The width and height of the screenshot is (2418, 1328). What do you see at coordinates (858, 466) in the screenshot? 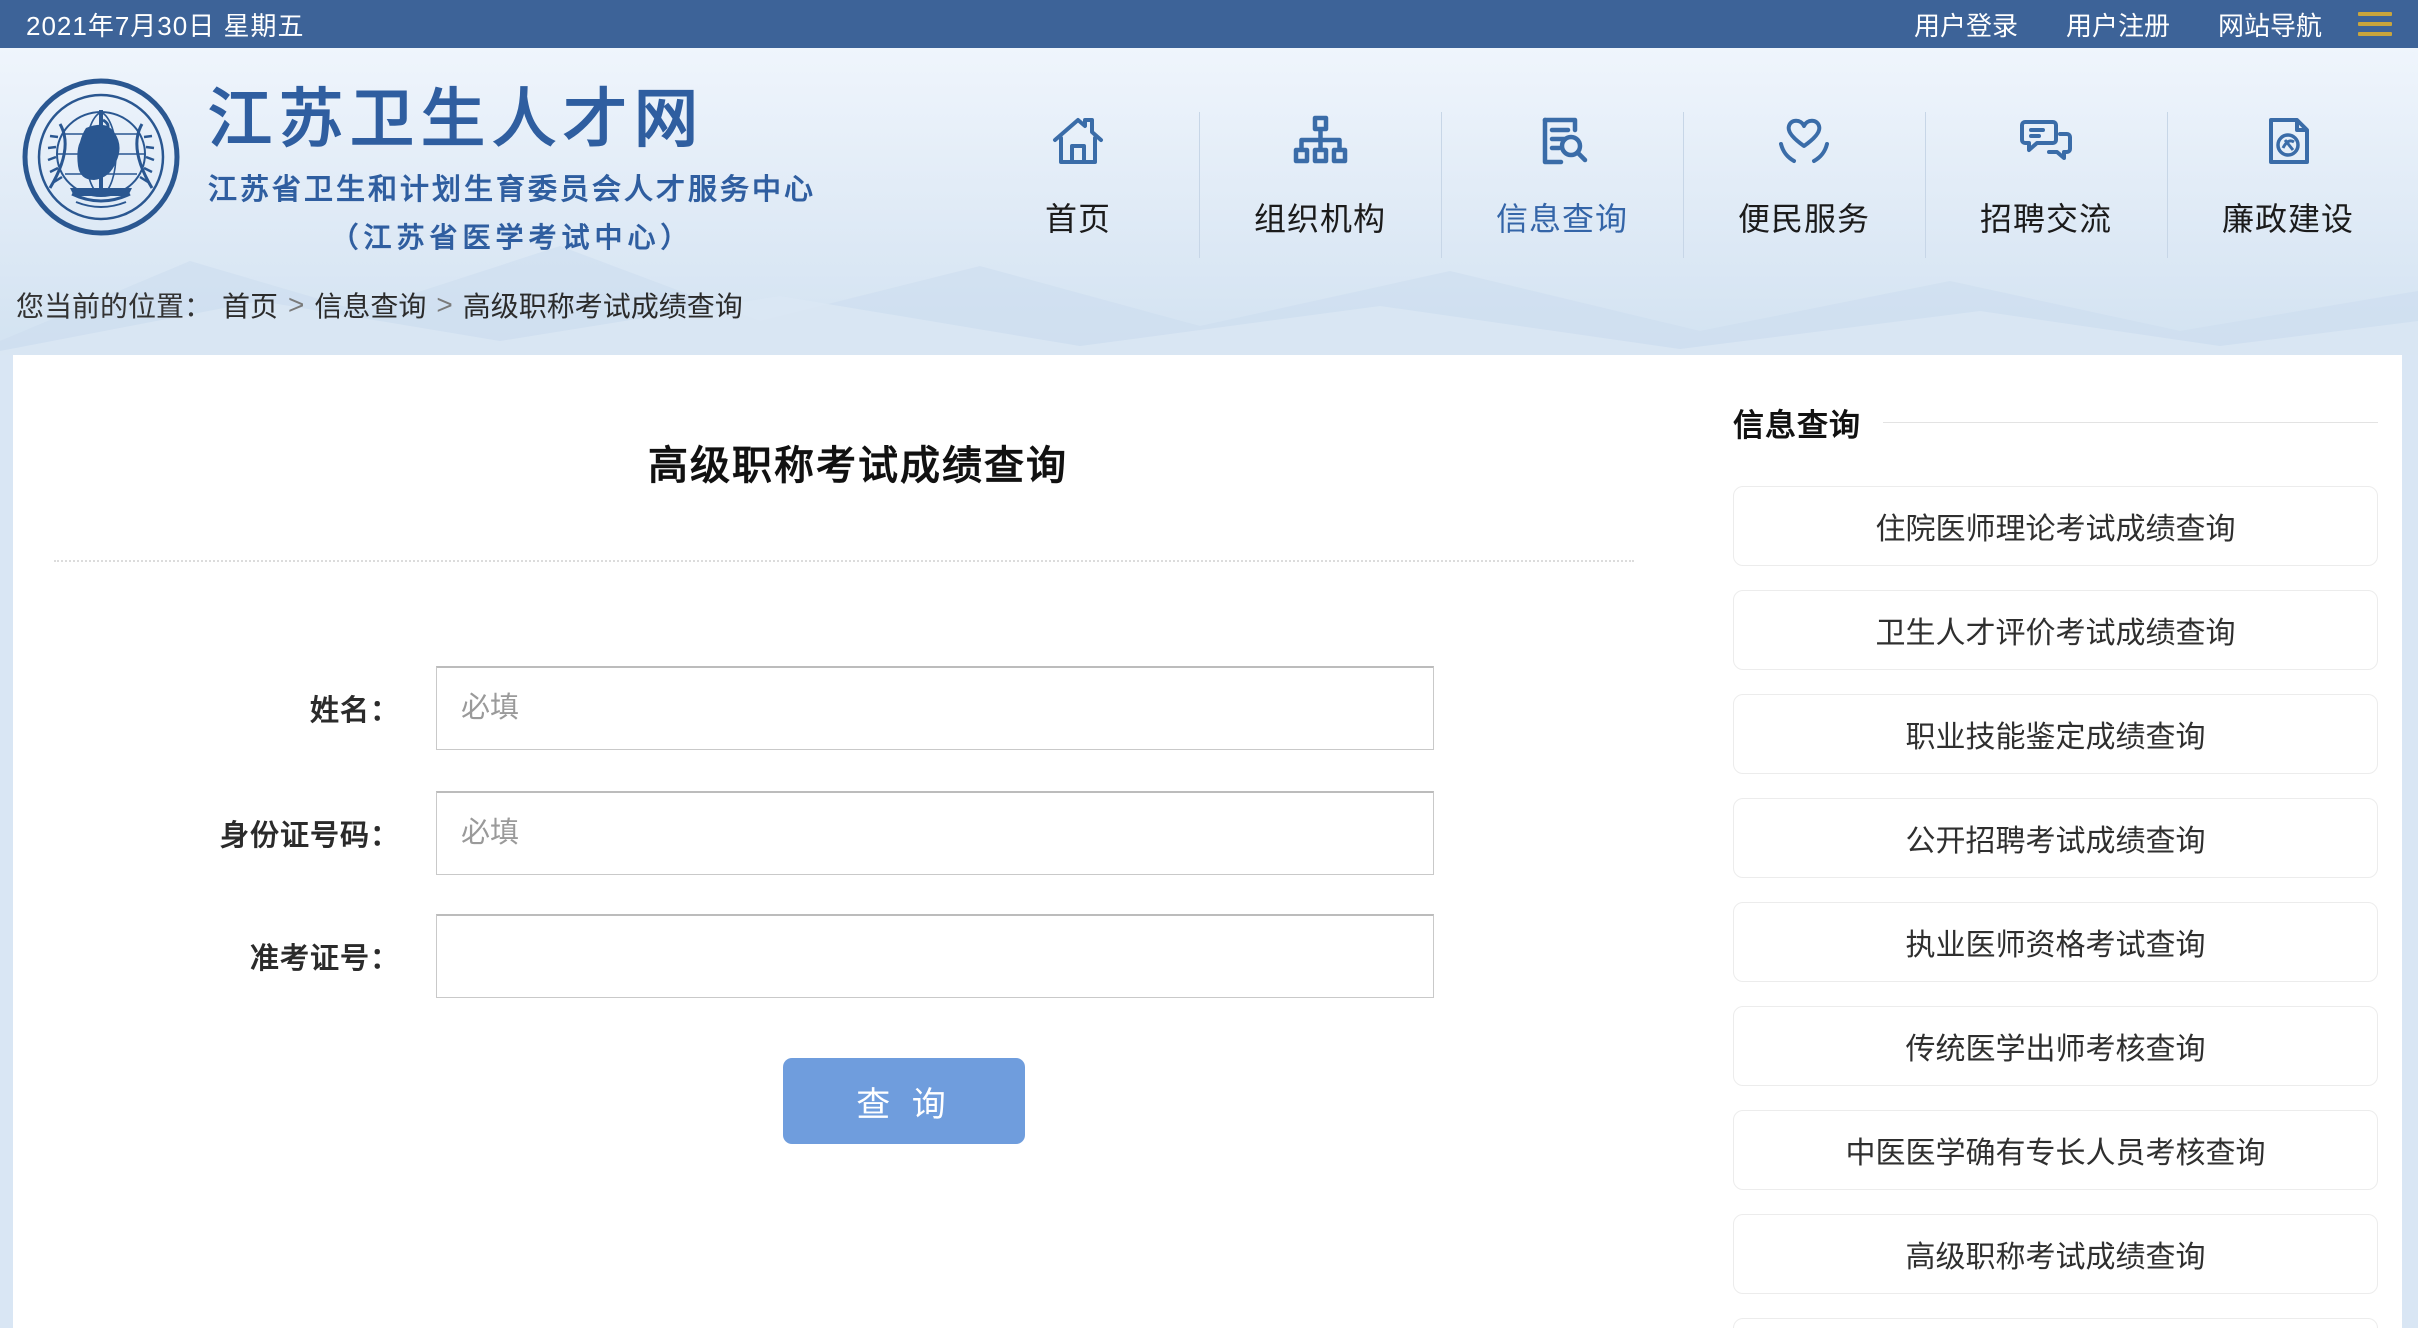
I see `page-title: 高级职称考试成绩查询` at bounding box center [858, 466].